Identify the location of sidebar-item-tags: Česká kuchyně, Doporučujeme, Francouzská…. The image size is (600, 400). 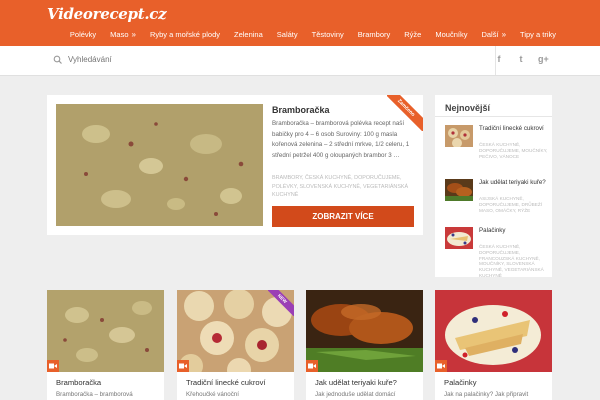
(514, 261).